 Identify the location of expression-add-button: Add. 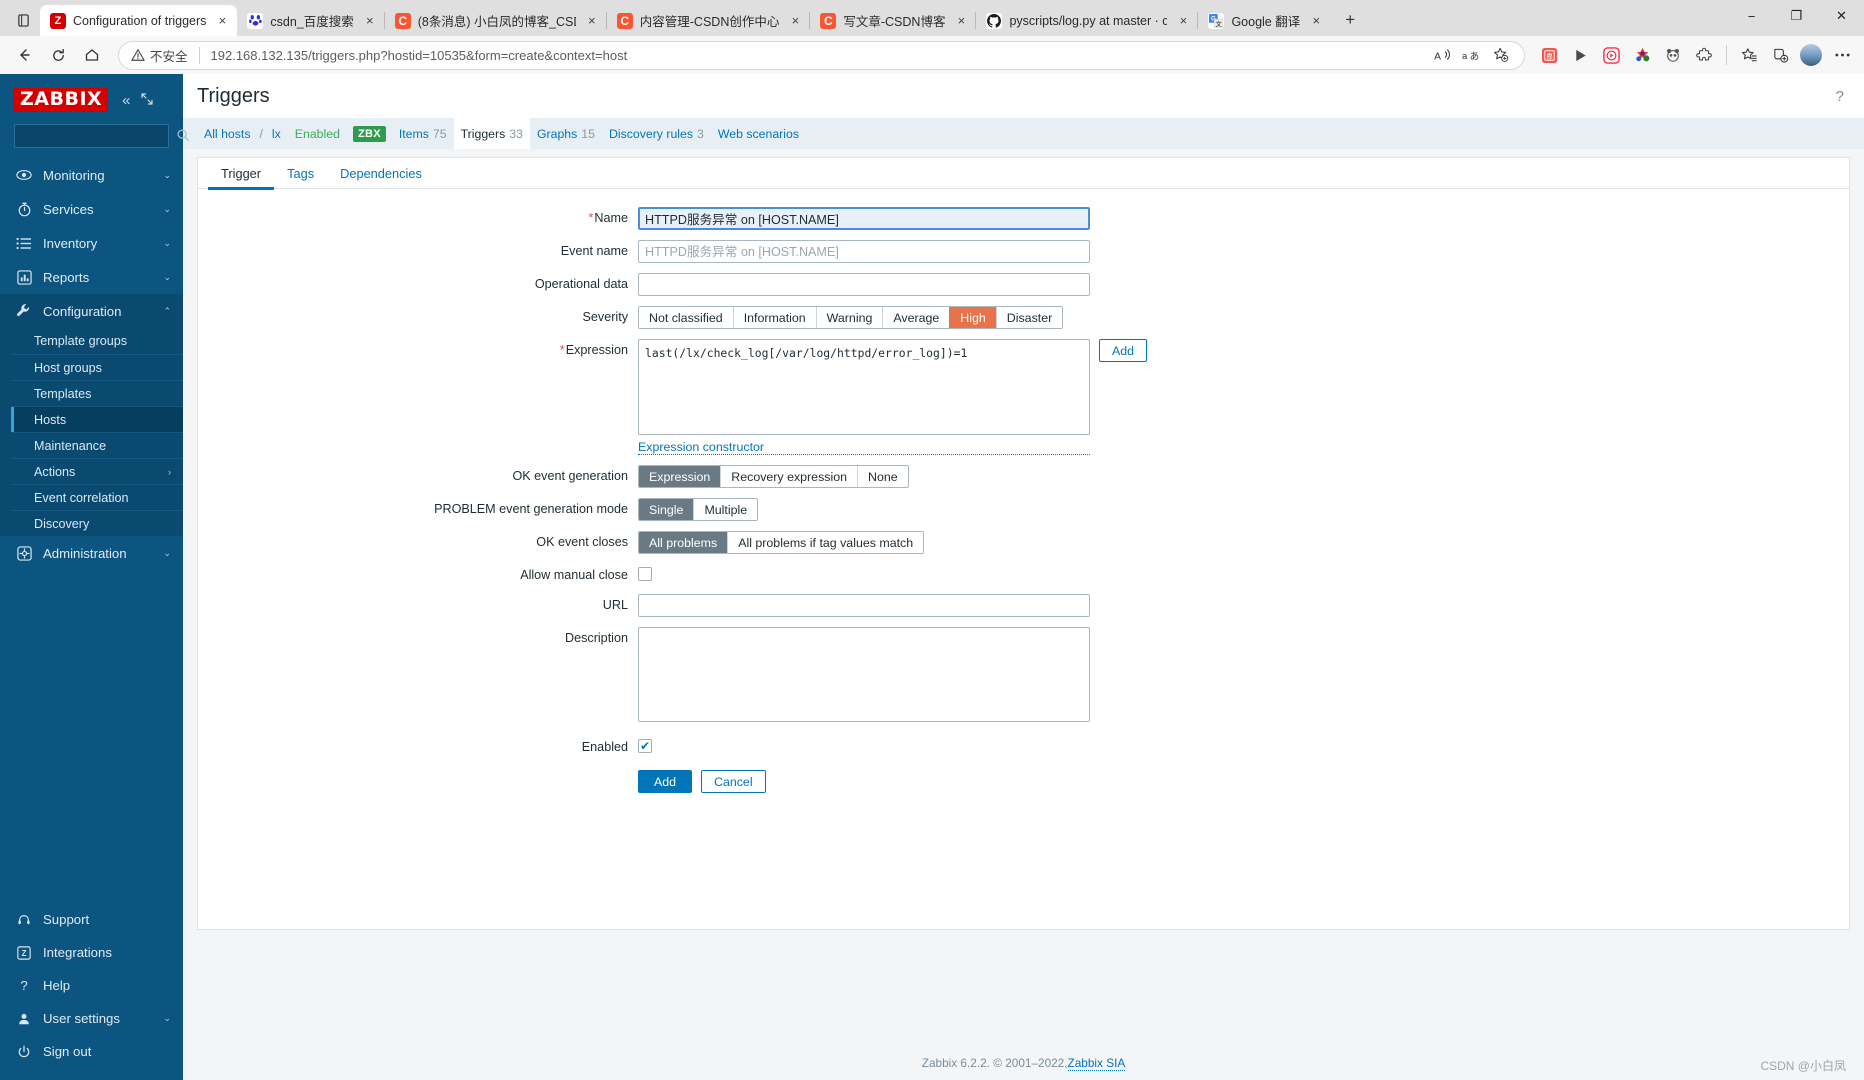
(1123, 350).